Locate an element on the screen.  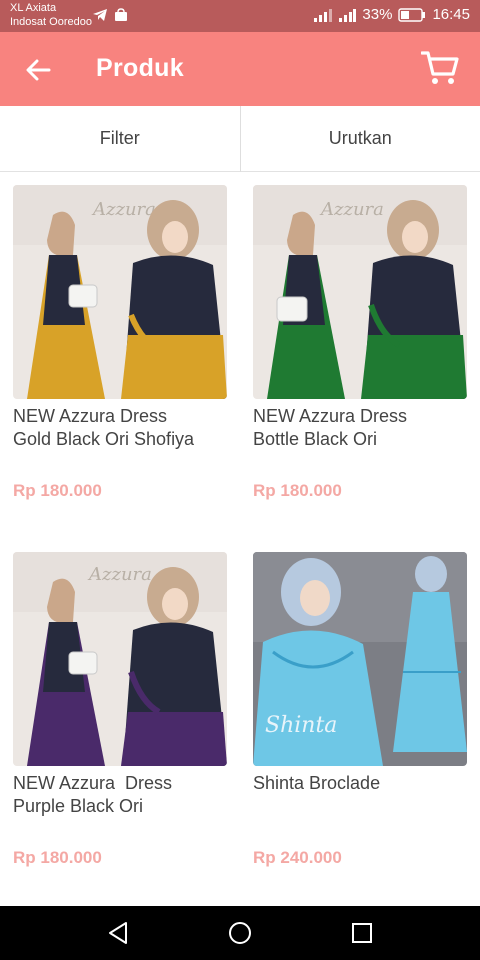
system-nav-bar is located at coordinates (240, 933).